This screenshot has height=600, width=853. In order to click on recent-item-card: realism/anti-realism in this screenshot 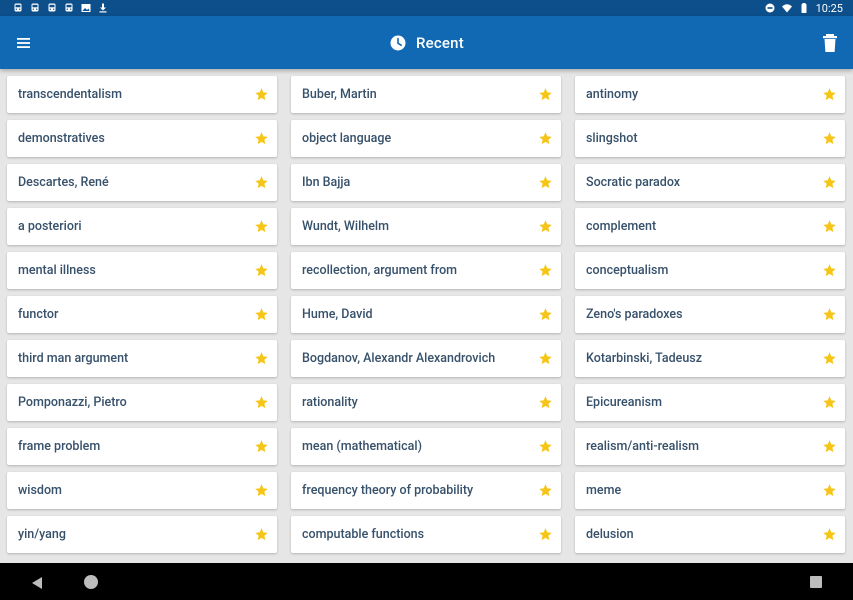, I will do `click(710, 446)`.